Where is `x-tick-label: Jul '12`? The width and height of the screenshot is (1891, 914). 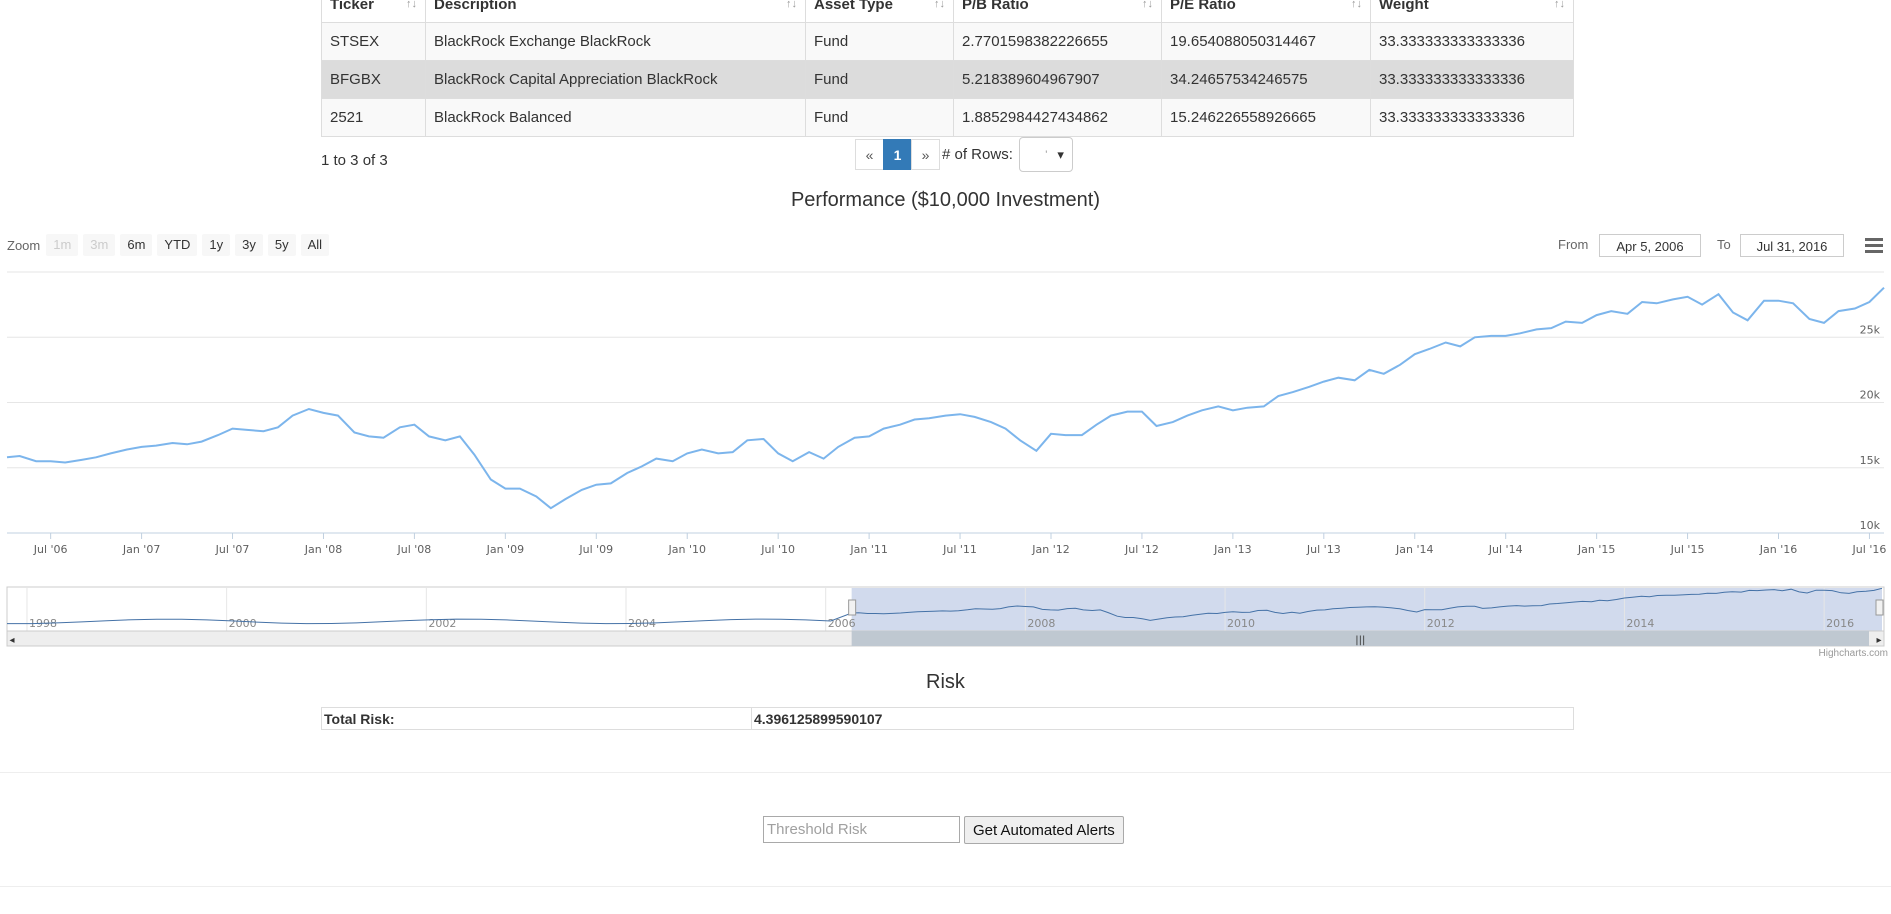 x-tick-label: Jul '12 is located at coordinates (1141, 549).